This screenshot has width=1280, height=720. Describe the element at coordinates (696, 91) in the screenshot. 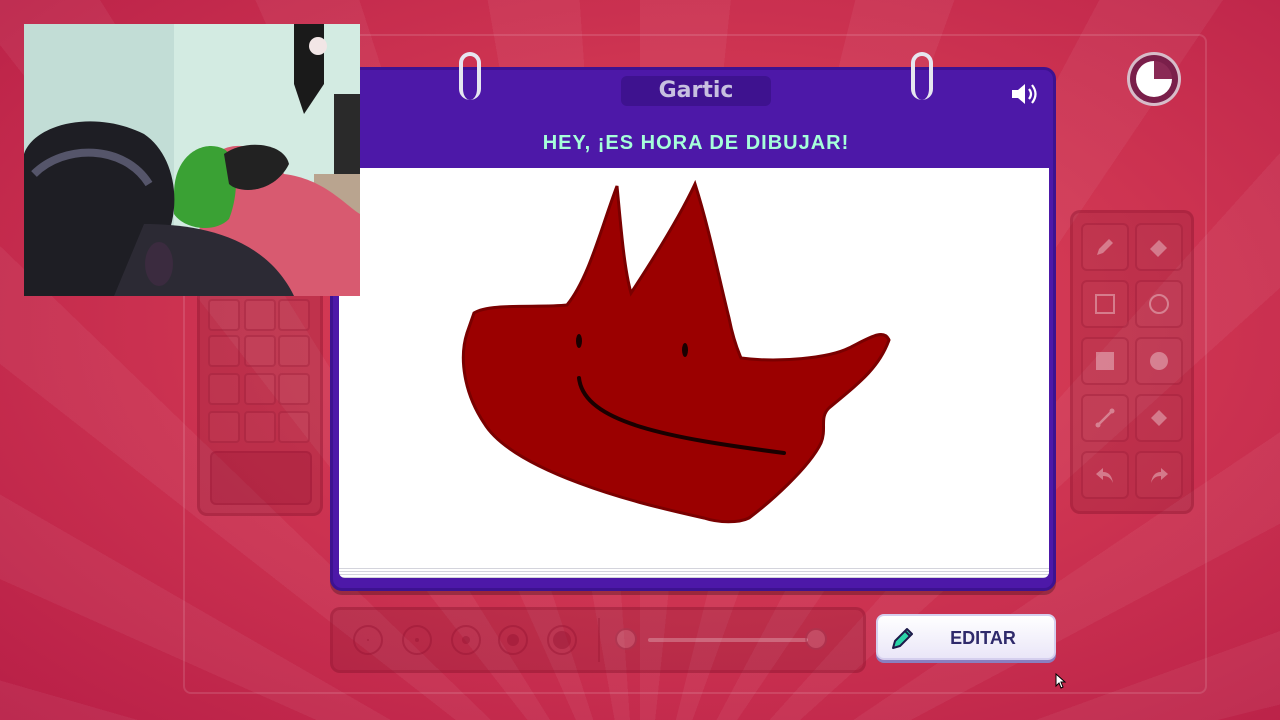

I see `gartic-logo: Gartic` at that location.